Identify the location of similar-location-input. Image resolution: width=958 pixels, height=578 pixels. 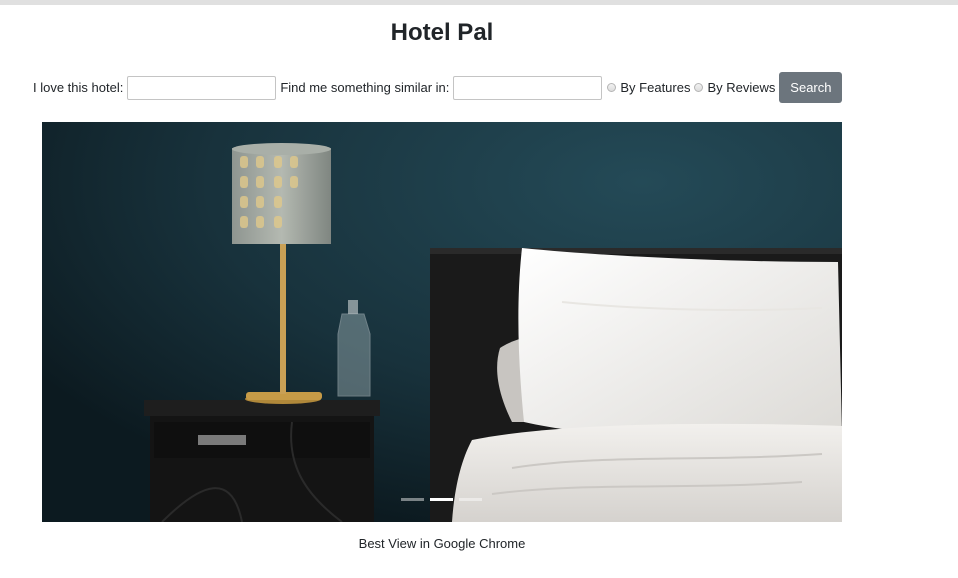
(528, 87).